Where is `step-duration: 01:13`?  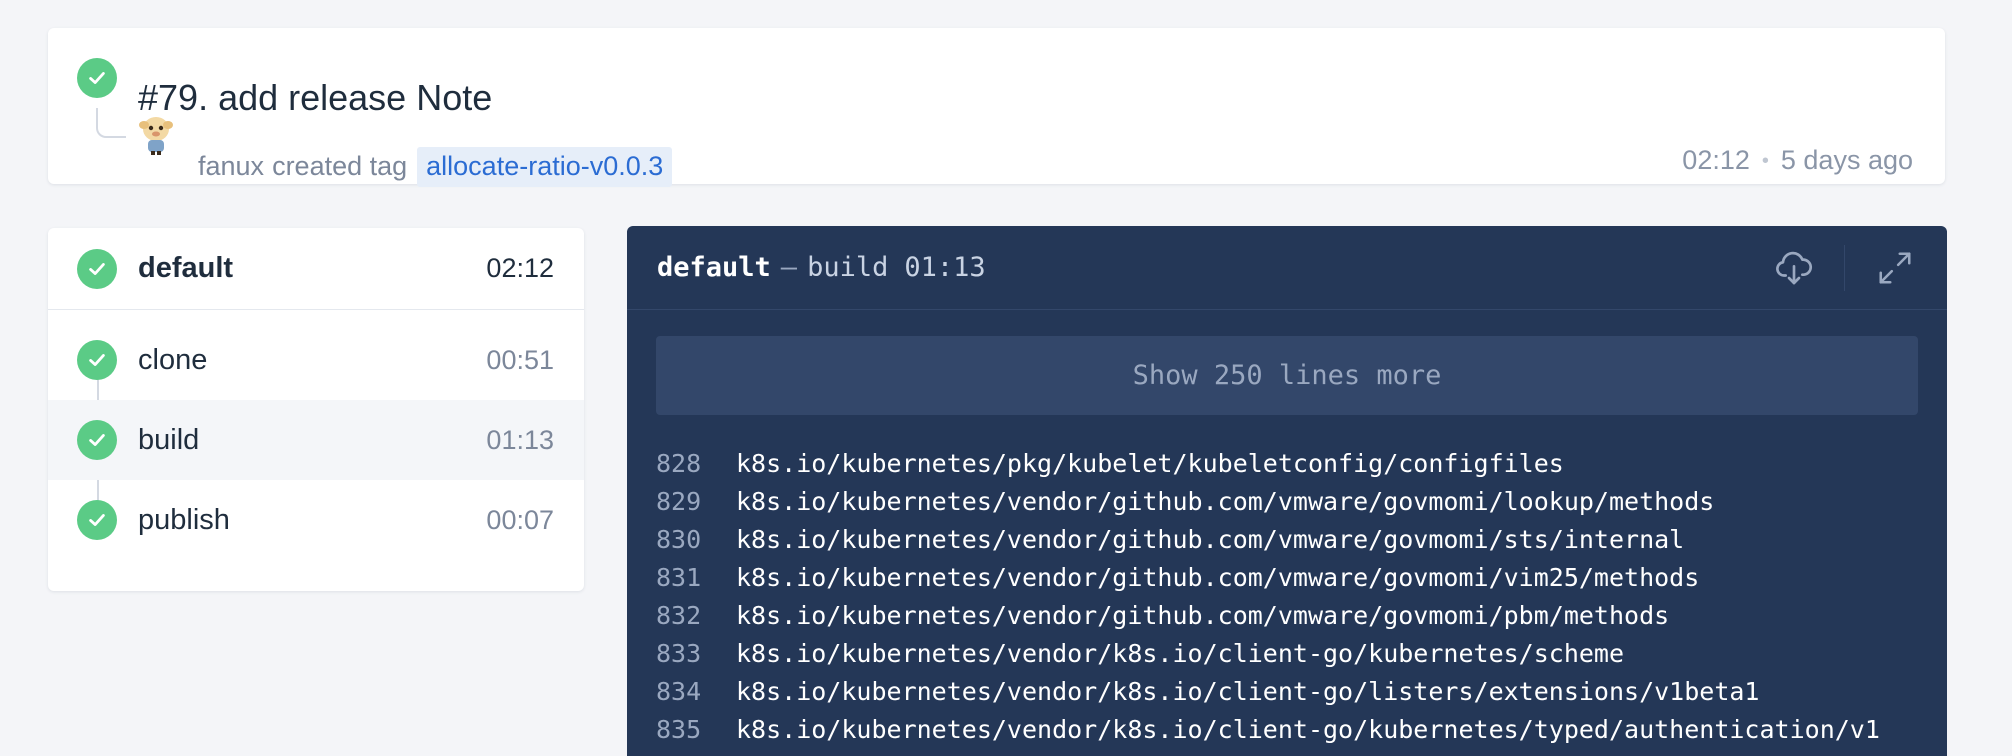
step-duration: 01:13 is located at coordinates (520, 439).